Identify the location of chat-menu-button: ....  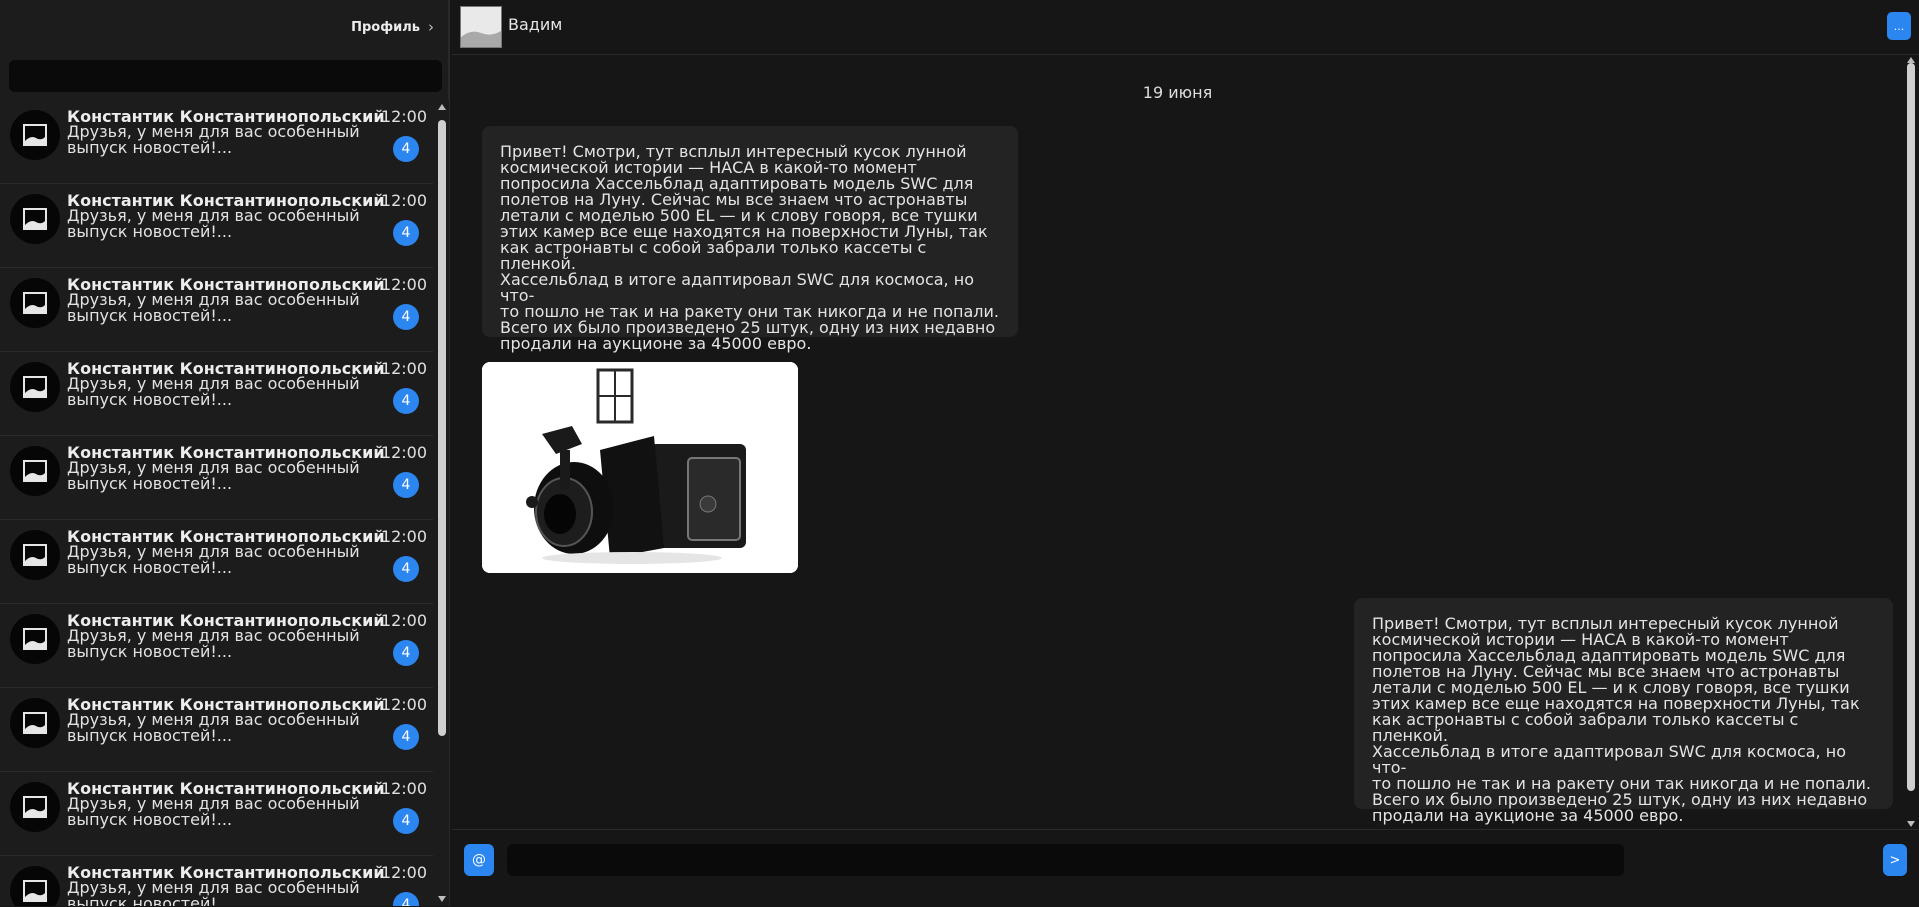
(1899, 26).